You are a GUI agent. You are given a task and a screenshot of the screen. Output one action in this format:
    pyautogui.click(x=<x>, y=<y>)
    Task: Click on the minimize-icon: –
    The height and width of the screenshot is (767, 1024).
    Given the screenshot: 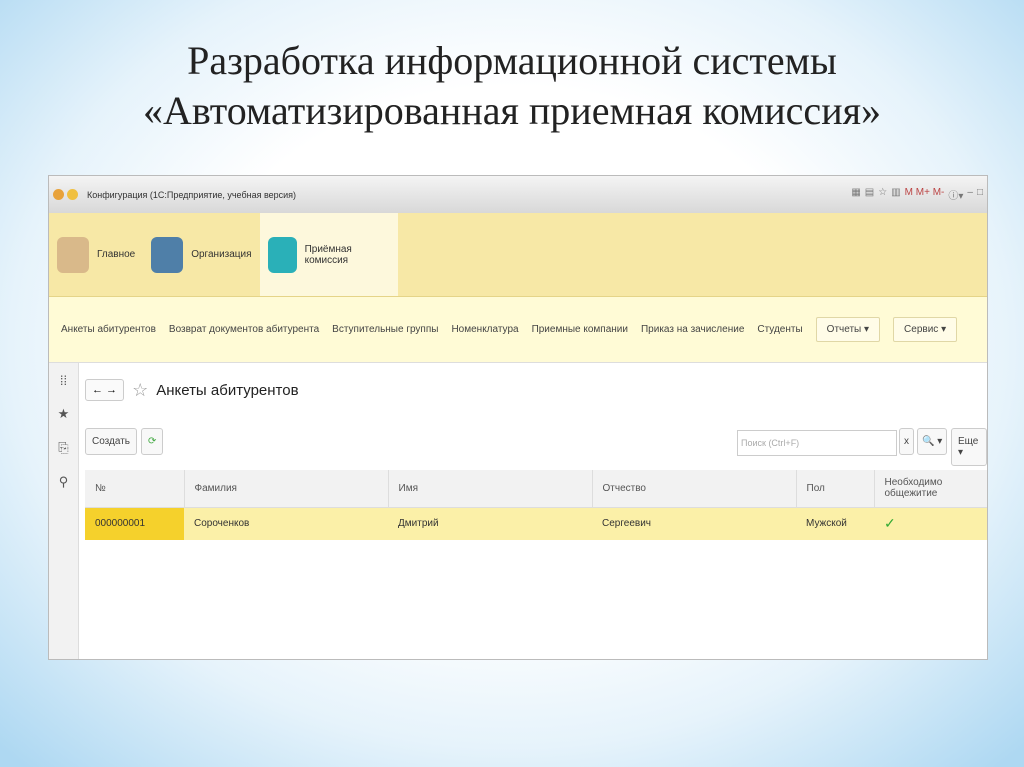 What is the action you would take?
    pyautogui.click(x=970, y=194)
    